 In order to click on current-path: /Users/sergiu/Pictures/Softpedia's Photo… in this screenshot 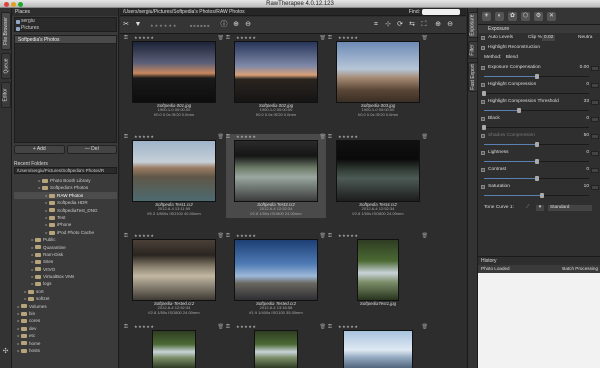, I will do `click(184, 12)`.